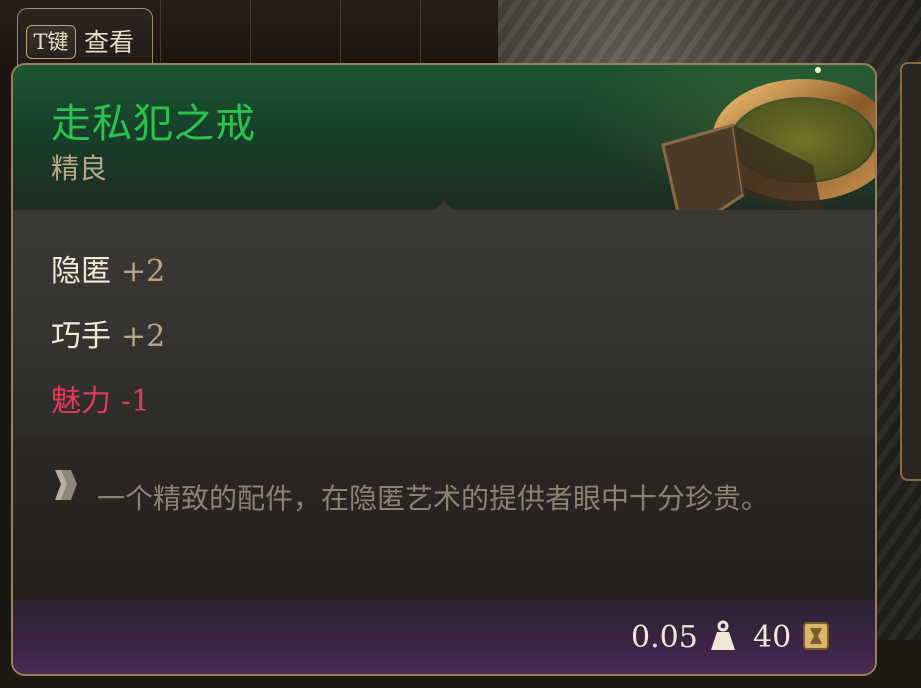  I want to click on background-side-panel, so click(910, 271).